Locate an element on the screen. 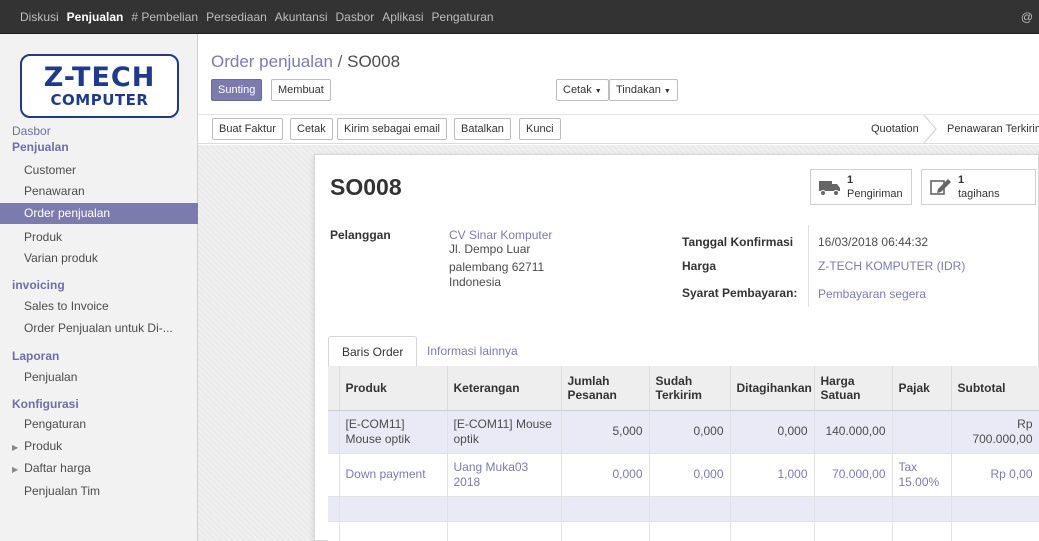 The height and width of the screenshot is (541, 1039). tab-order-lines: Baris Order is located at coordinates (373, 351).